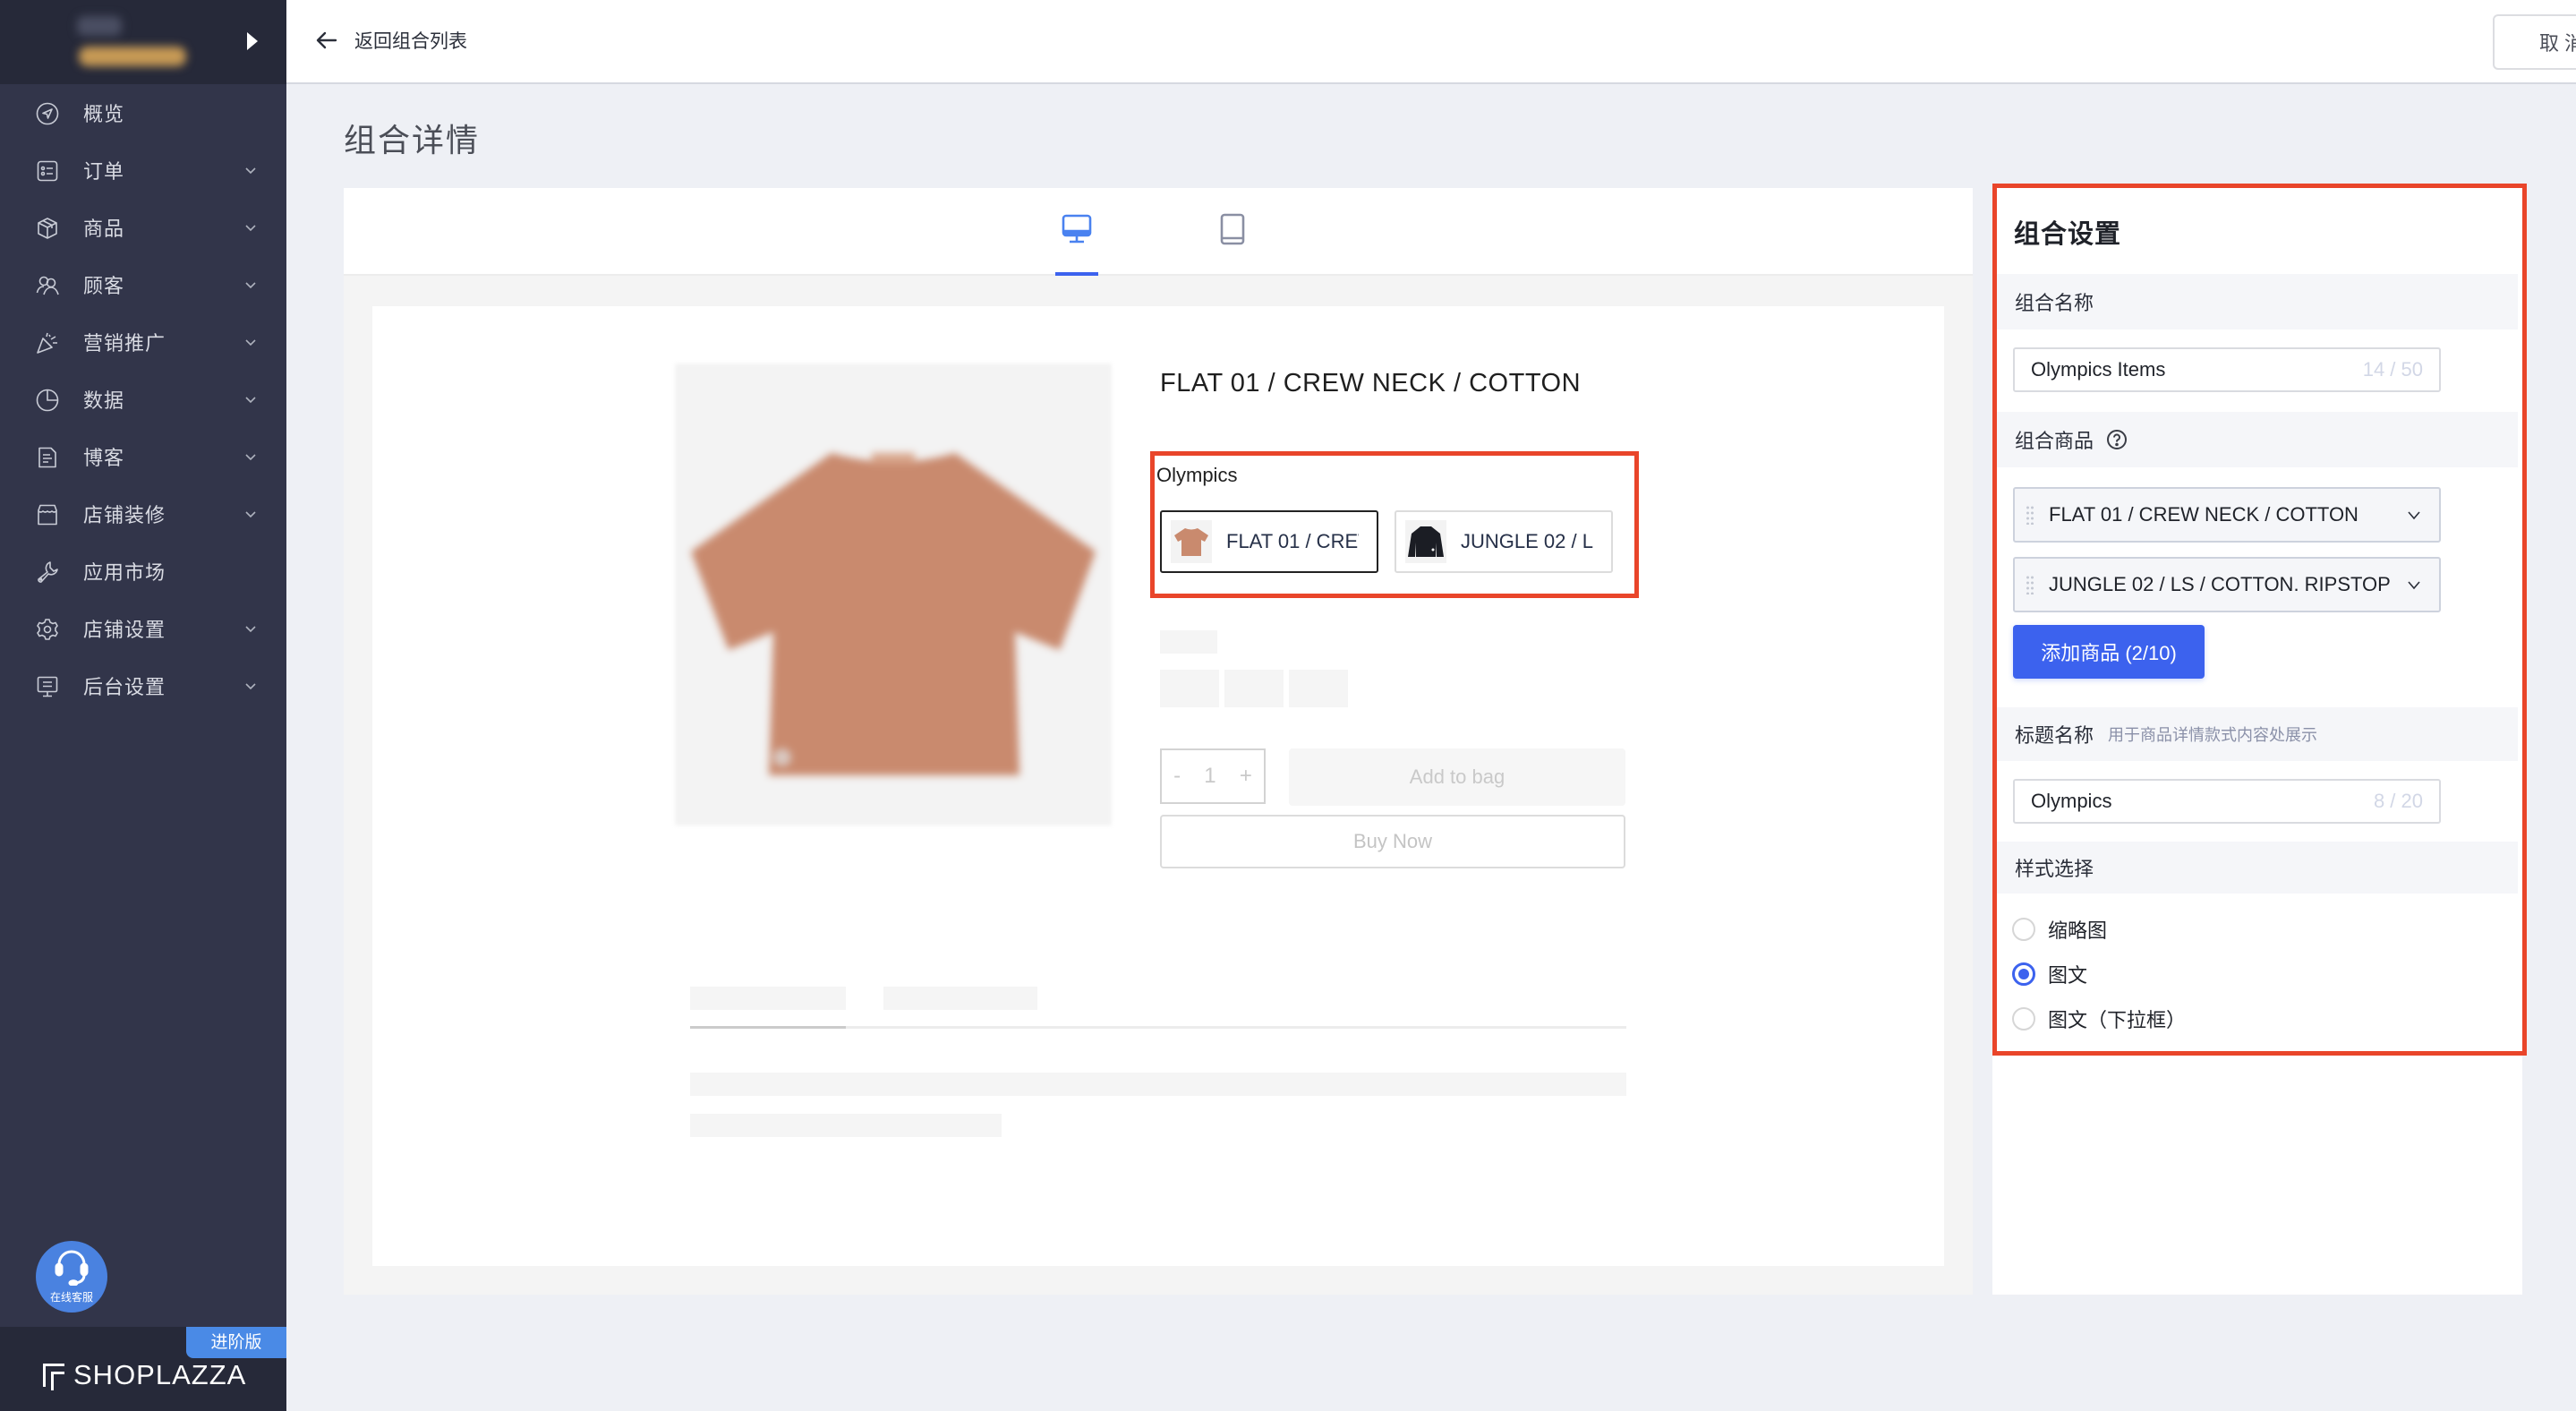 The width and height of the screenshot is (2576, 1411). Describe the element at coordinates (143, 456) in the screenshot. I see `sidebar-item-blog: 博客` at that location.